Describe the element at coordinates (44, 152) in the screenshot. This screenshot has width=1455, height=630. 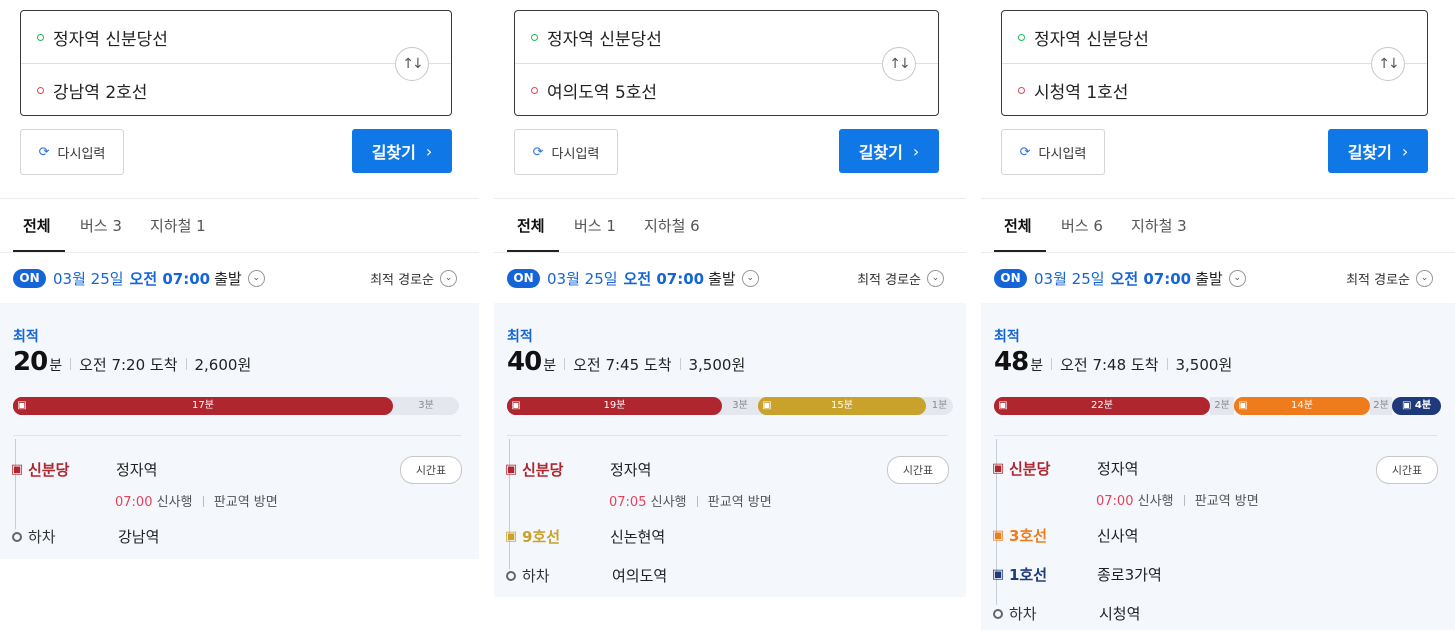
I see `refresh-icon: ⟳` at that location.